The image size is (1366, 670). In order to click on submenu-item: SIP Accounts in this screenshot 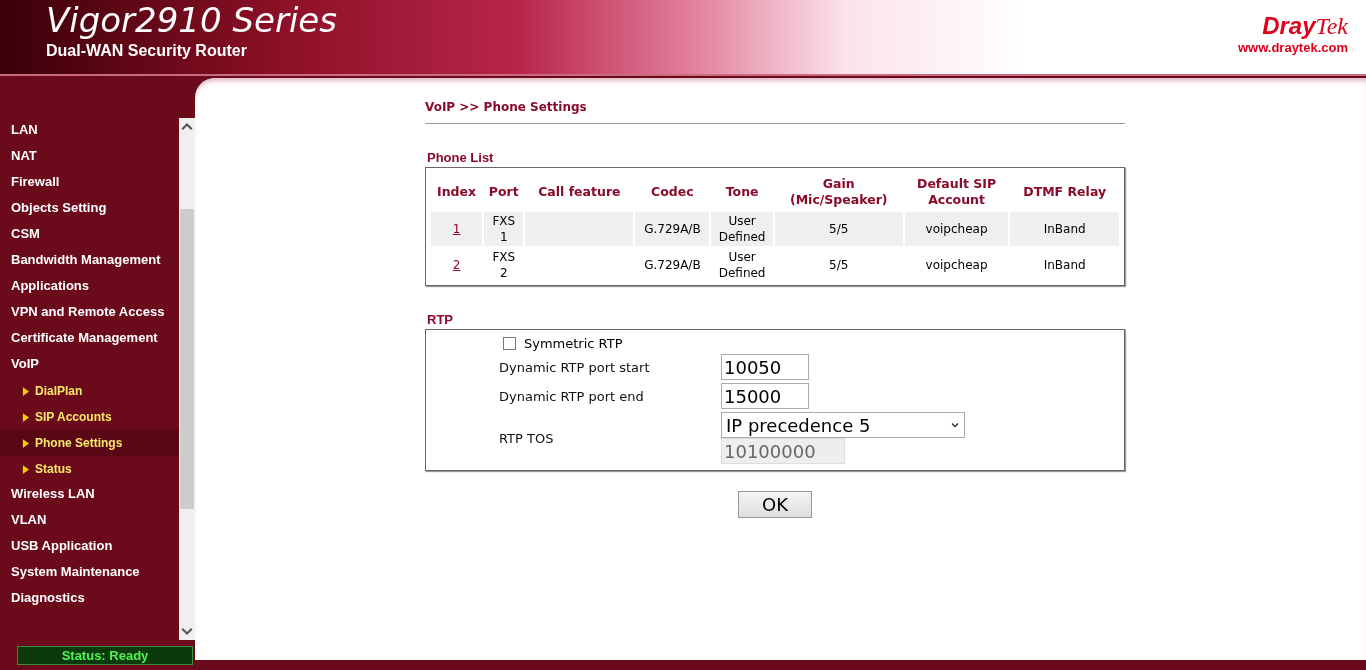, I will do `click(89, 417)`.